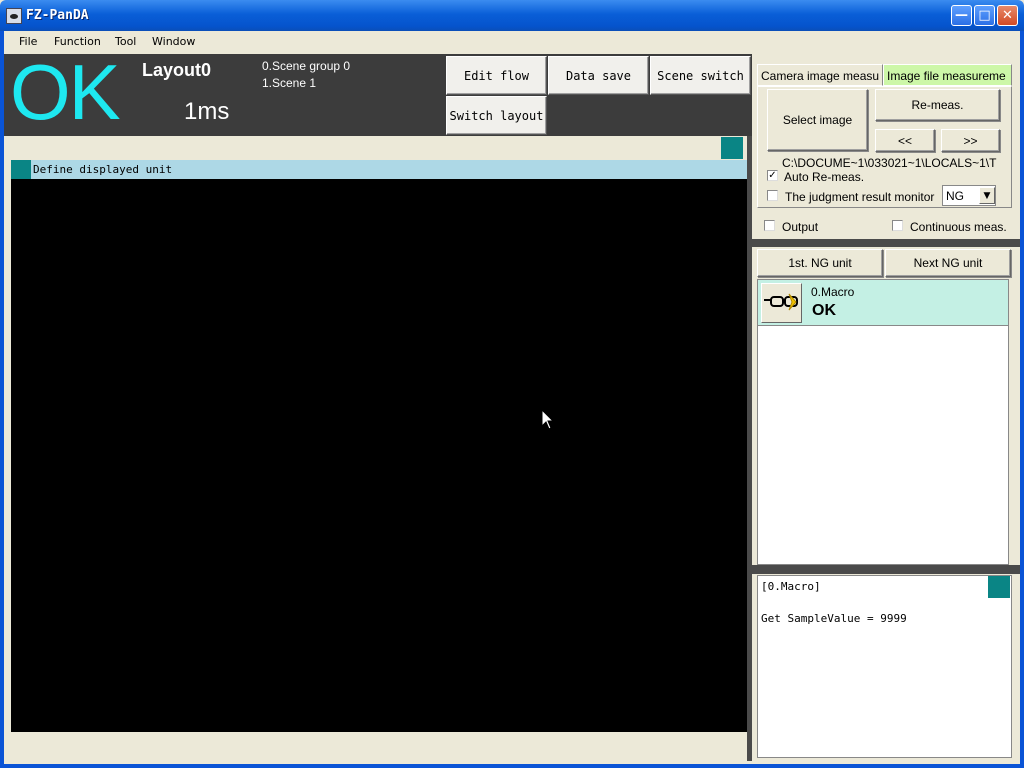  I want to click on glasses-icon, so click(781, 302).